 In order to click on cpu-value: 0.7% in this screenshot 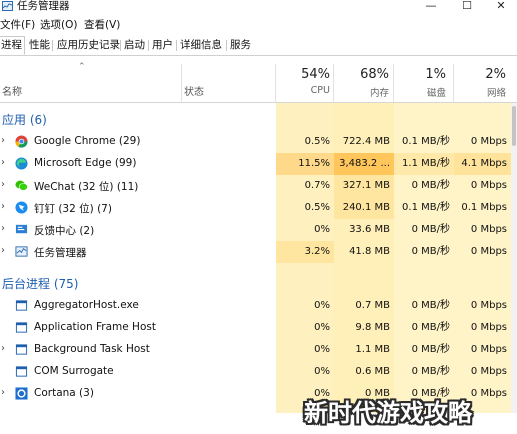, I will do `click(317, 185)`.